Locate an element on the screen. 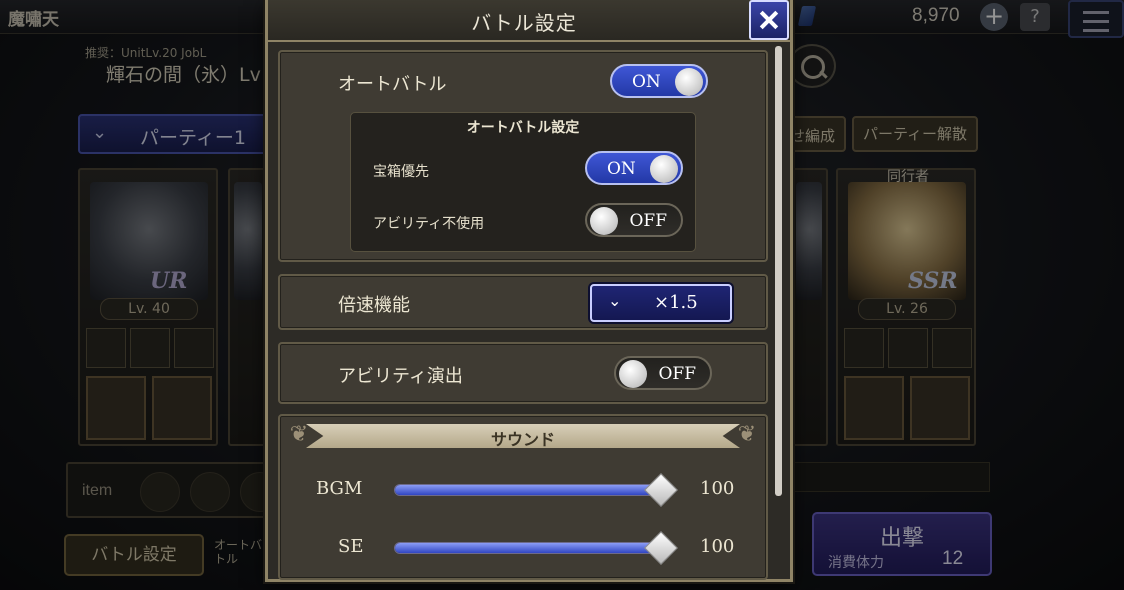  treasure-priority-toggle: ON is located at coordinates (634, 168).